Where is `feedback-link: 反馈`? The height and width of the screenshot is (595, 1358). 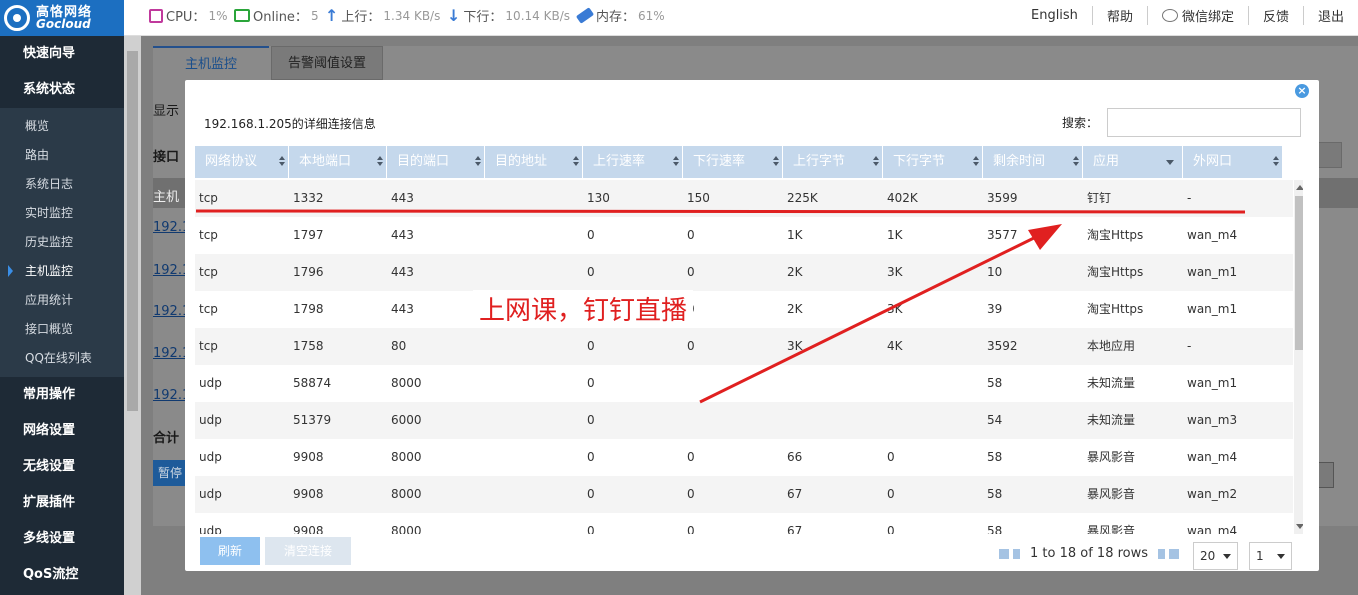 feedback-link: 反馈 is located at coordinates (1275, 15).